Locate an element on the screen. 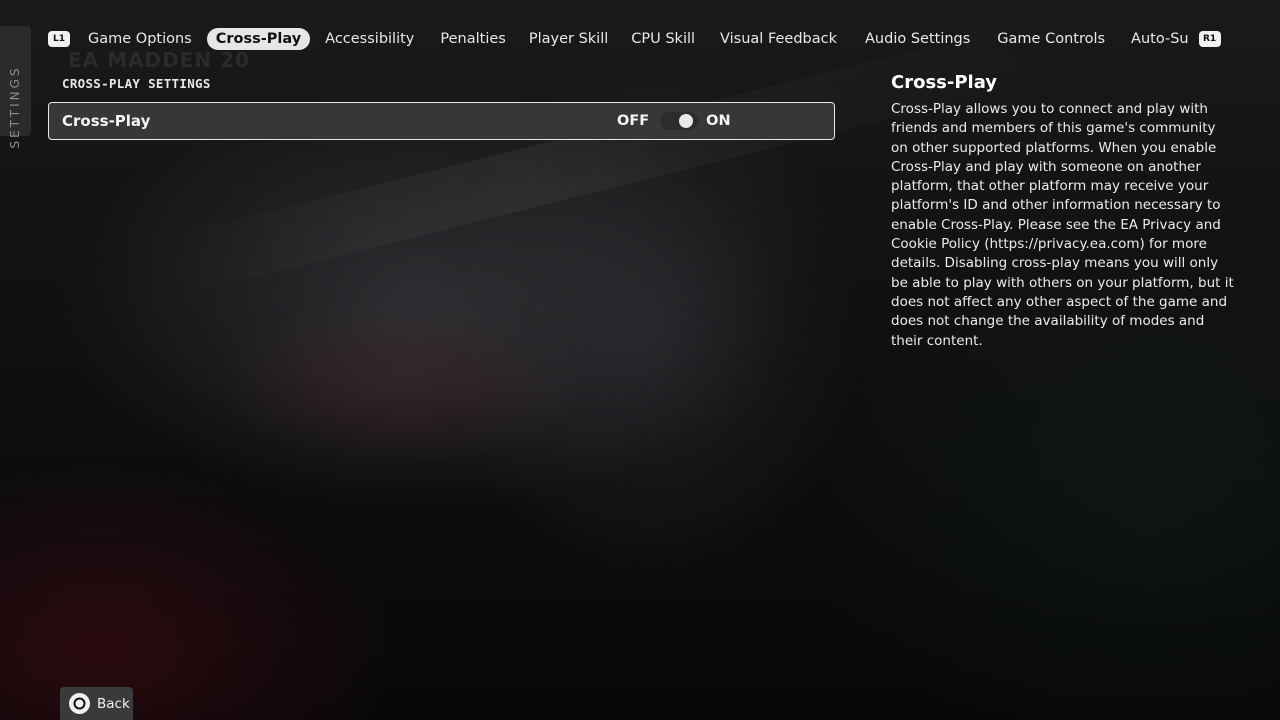 Image resolution: width=1280 pixels, height=720 pixels. circle-button-icon is located at coordinates (79, 703).